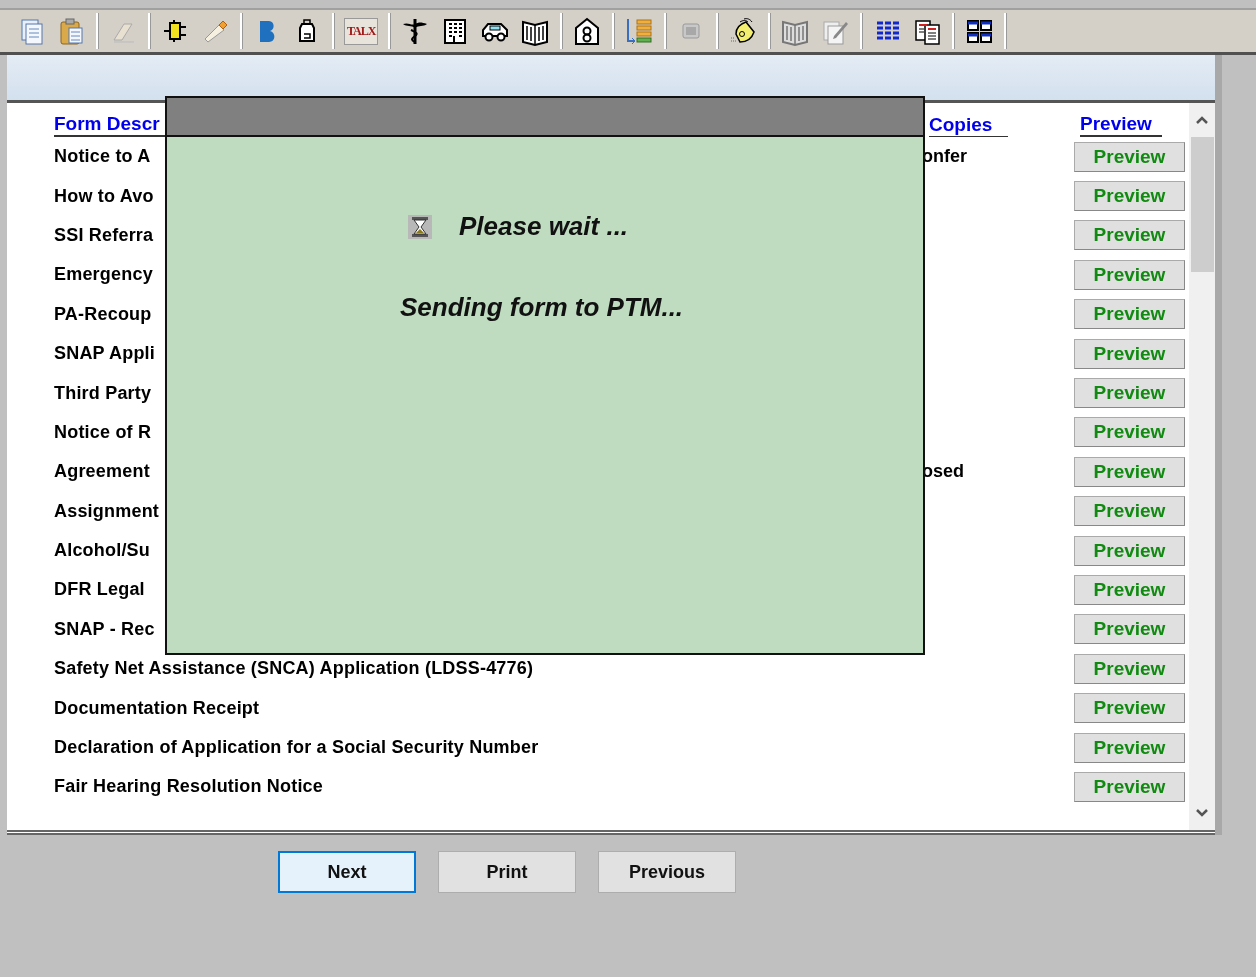 The height and width of the screenshot is (977, 1256). What do you see at coordinates (99, 590) in the screenshot?
I see `table-cell: DFR Legal` at bounding box center [99, 590].